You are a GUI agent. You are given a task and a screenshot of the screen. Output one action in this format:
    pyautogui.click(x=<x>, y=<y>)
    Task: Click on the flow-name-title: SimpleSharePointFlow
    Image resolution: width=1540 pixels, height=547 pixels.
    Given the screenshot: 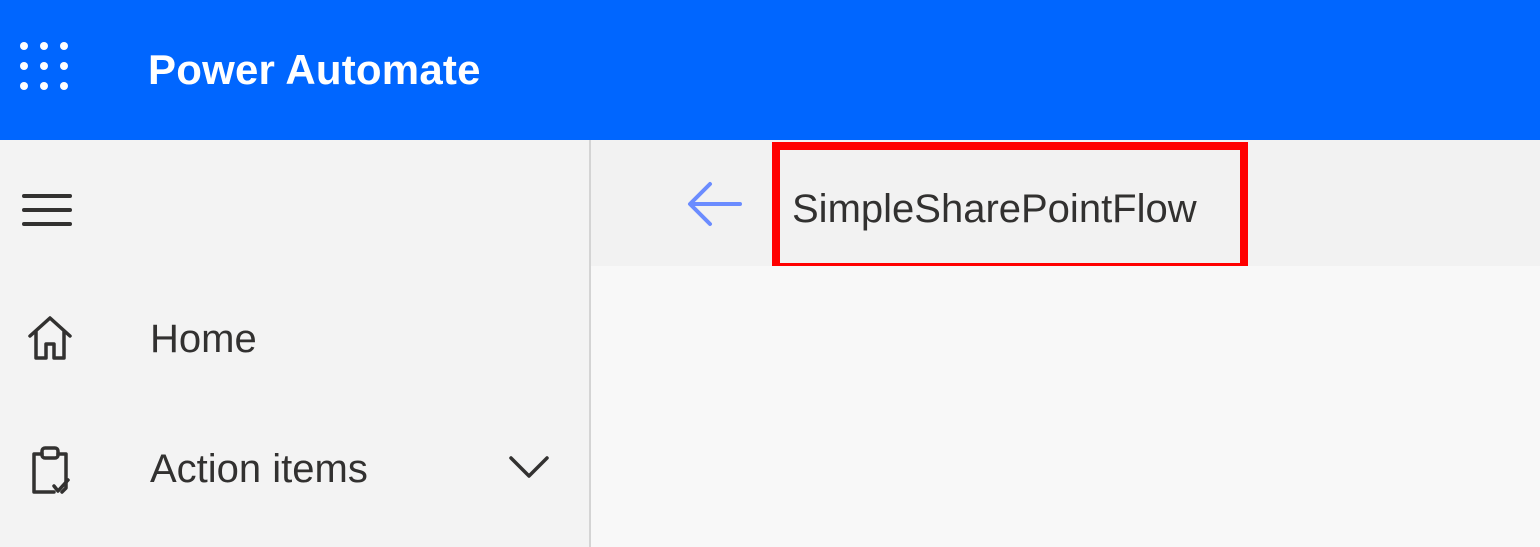 What is the action you would take?
    pyautogui.click(x=994, y=209)
    